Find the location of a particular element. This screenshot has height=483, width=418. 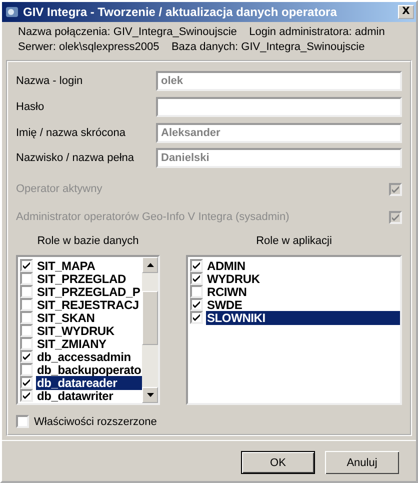

role-item: SIT_PRZEGLAD_P is located at coordinates (89, 291).